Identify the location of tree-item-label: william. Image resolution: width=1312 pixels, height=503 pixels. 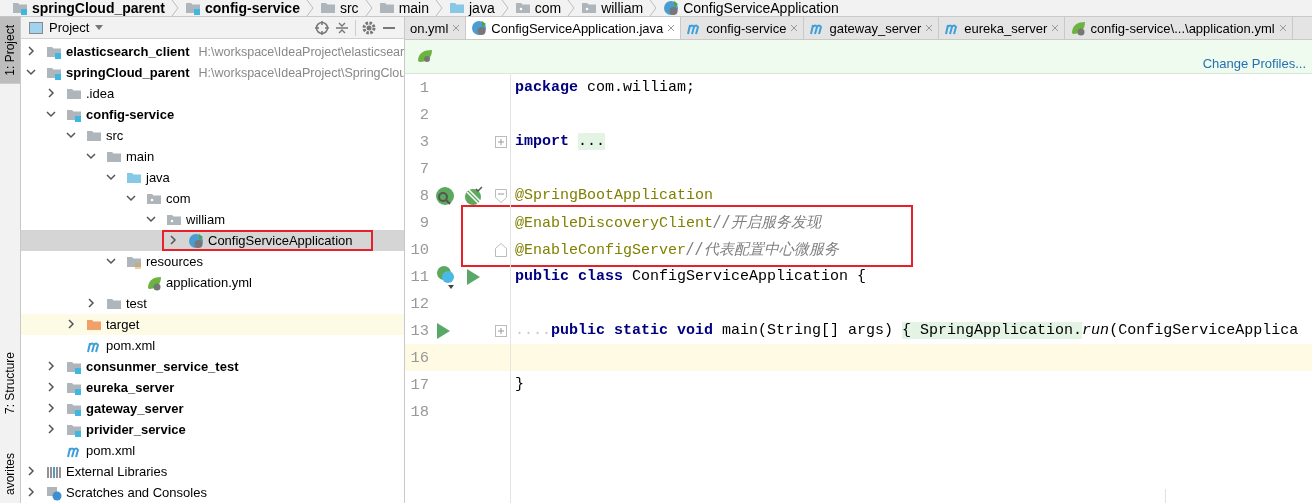
(205, 219).